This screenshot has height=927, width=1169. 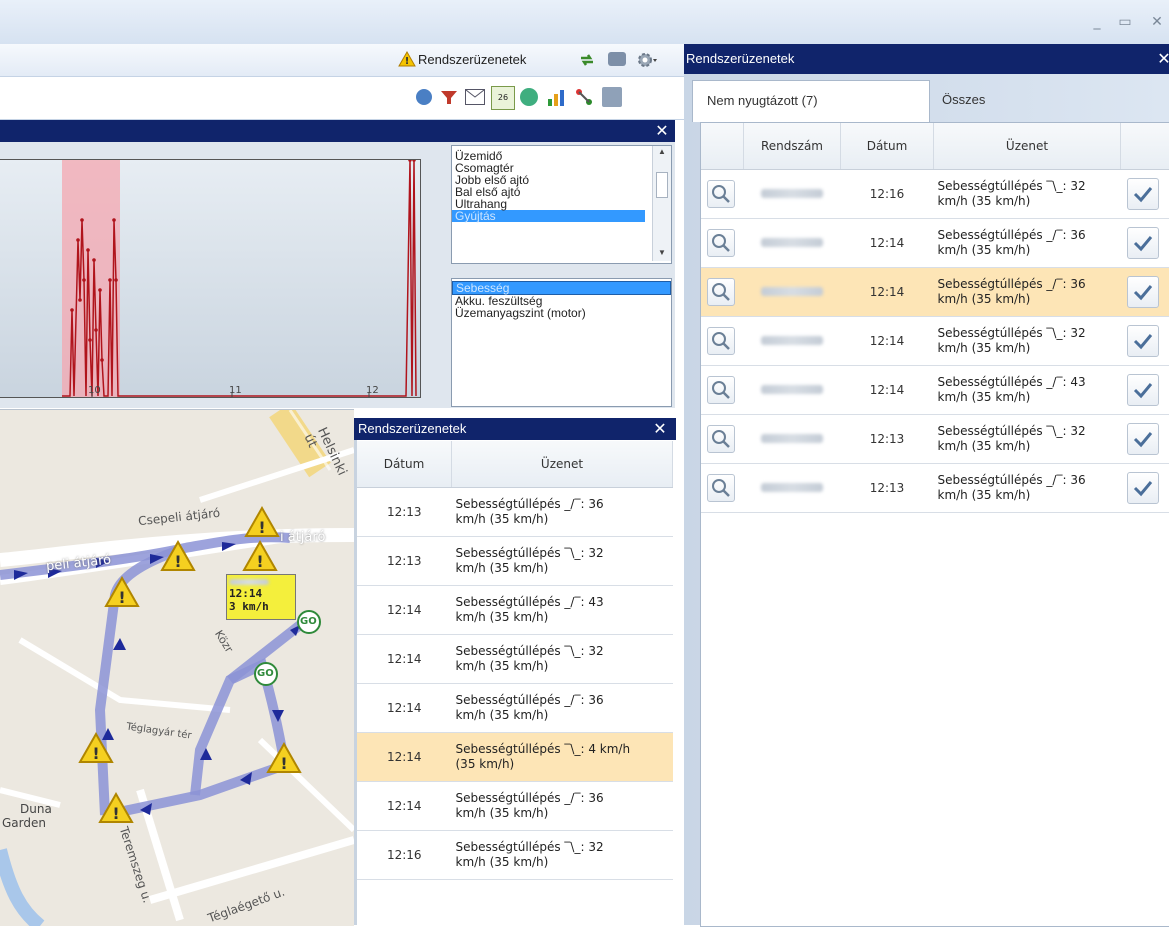 I want to click on panel-title: Rendszerüzenetek, so click(x=739, y=58).